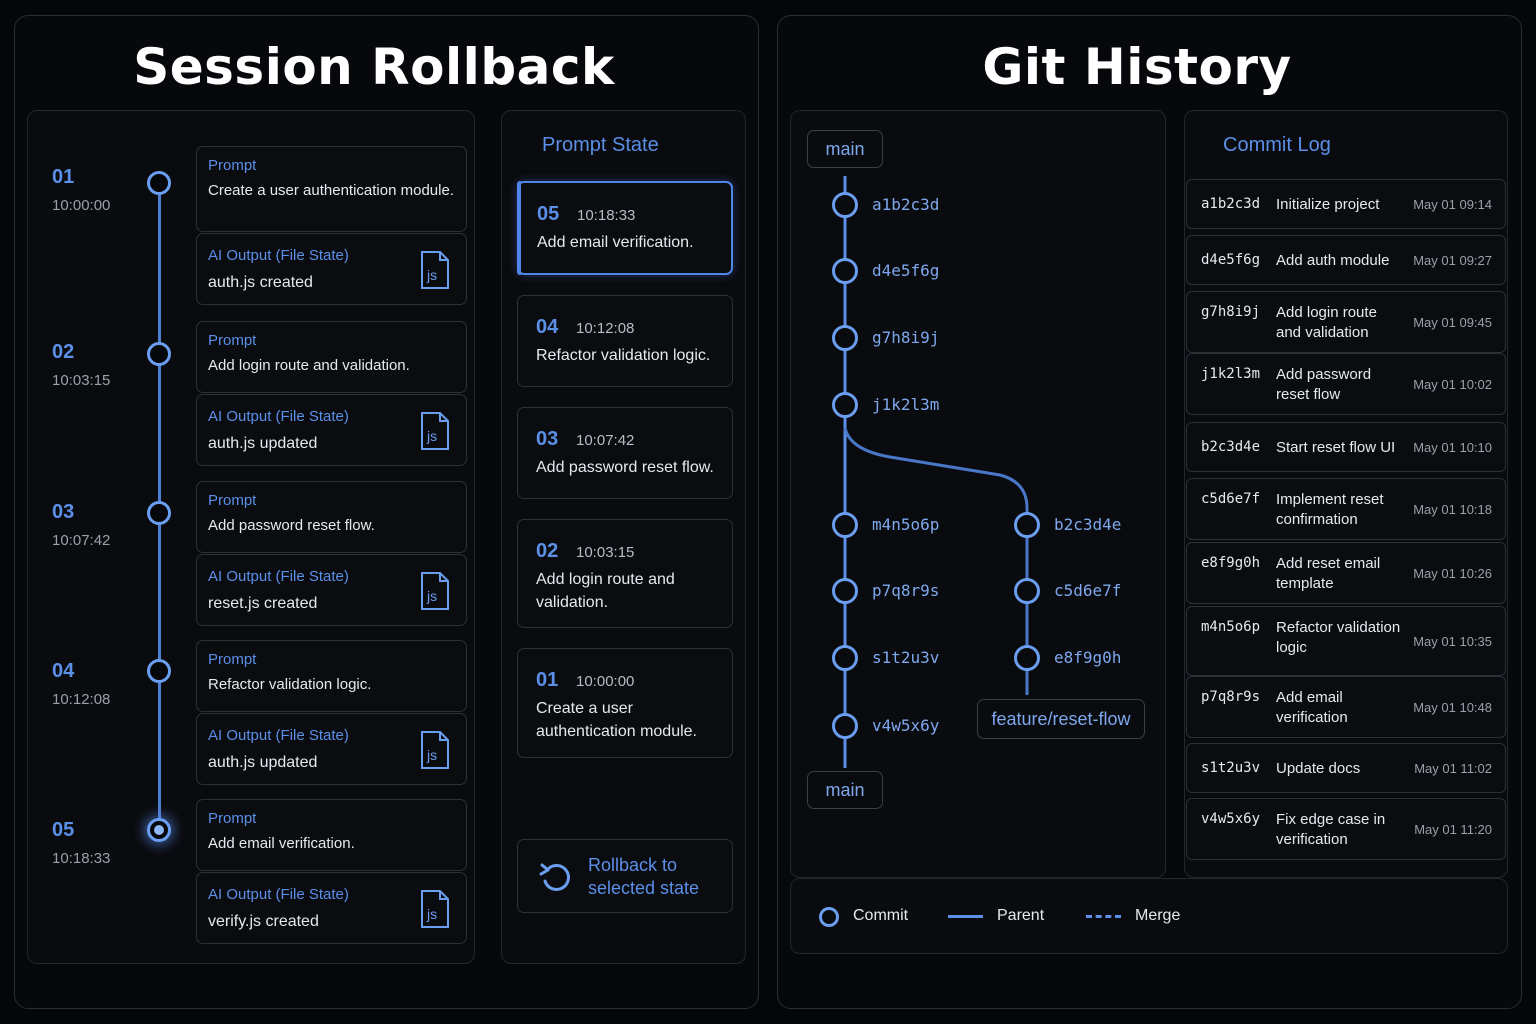 This screenshot has width=1536, height=1024. I want to click on step-time: 10:18:33, so click(81, 858).